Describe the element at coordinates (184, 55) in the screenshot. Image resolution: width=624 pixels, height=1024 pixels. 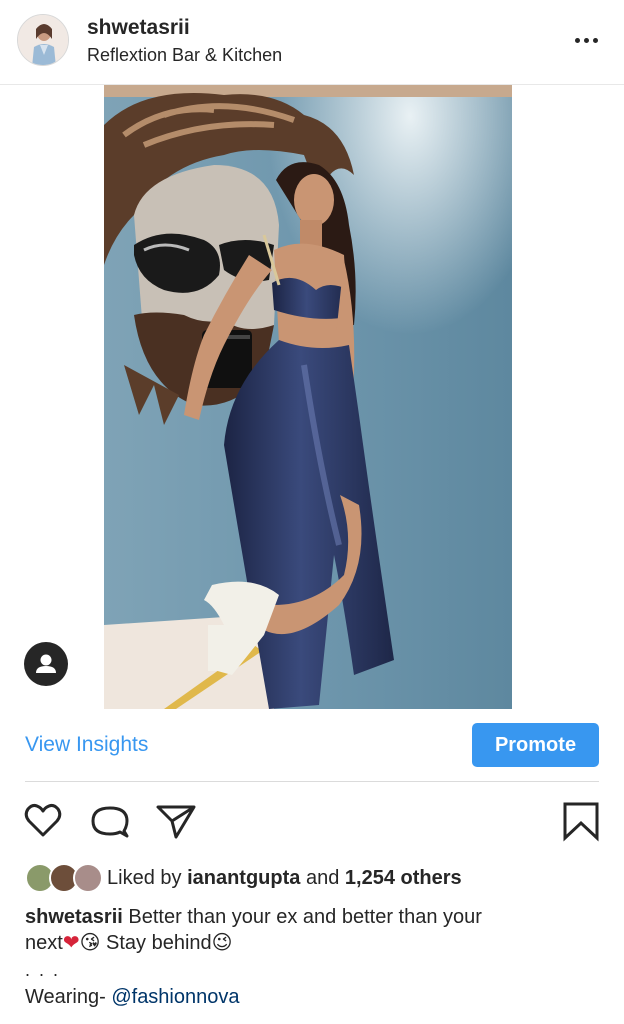
I see `post-location: Reflextion Bar & Kitchen` at that location.